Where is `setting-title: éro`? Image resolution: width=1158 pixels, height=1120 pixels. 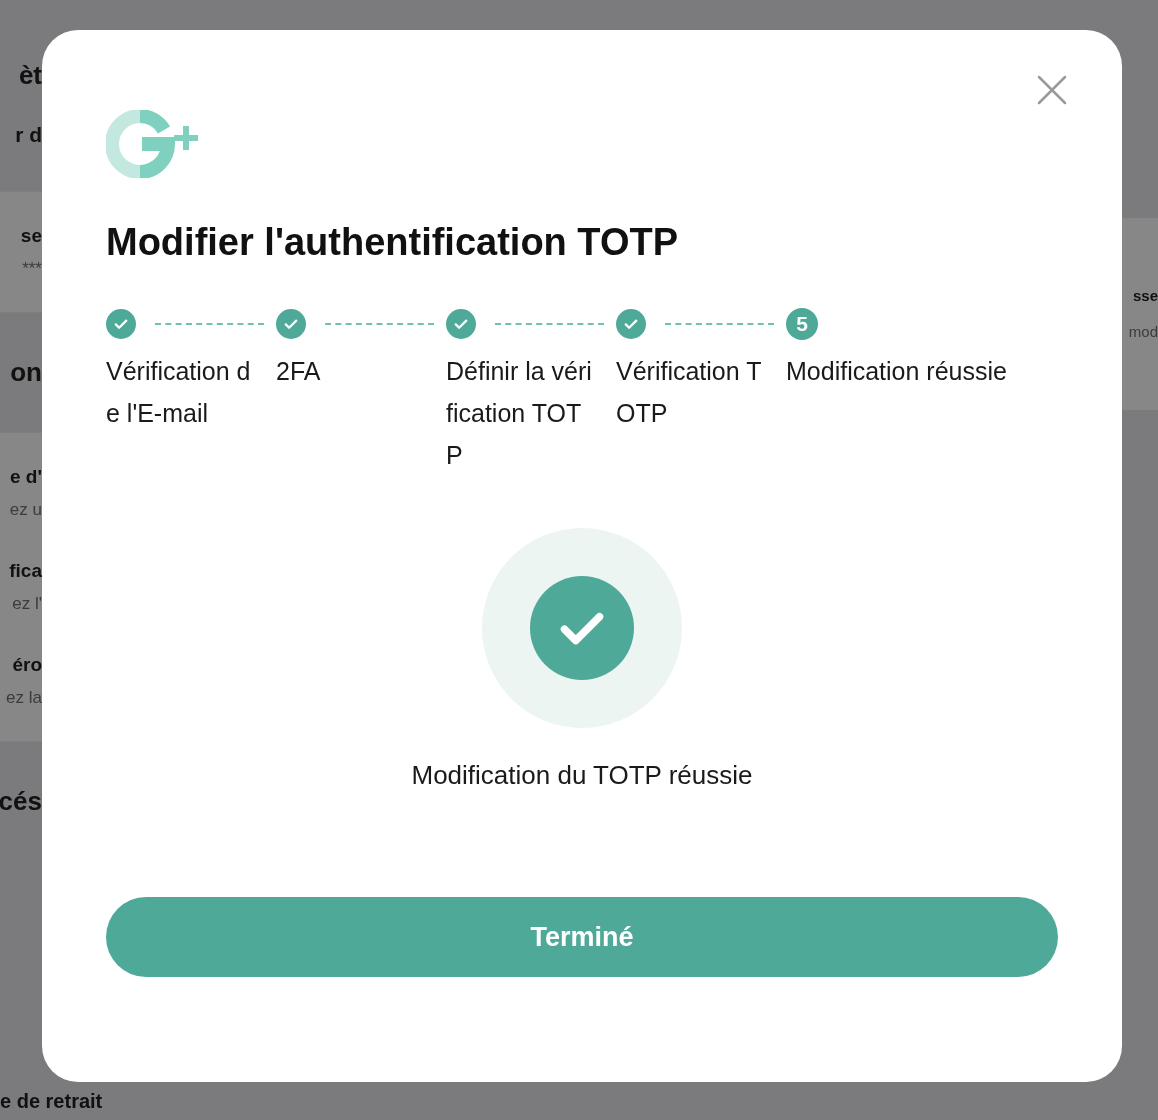 setting-title: éro is located at coordinates (27, 664).